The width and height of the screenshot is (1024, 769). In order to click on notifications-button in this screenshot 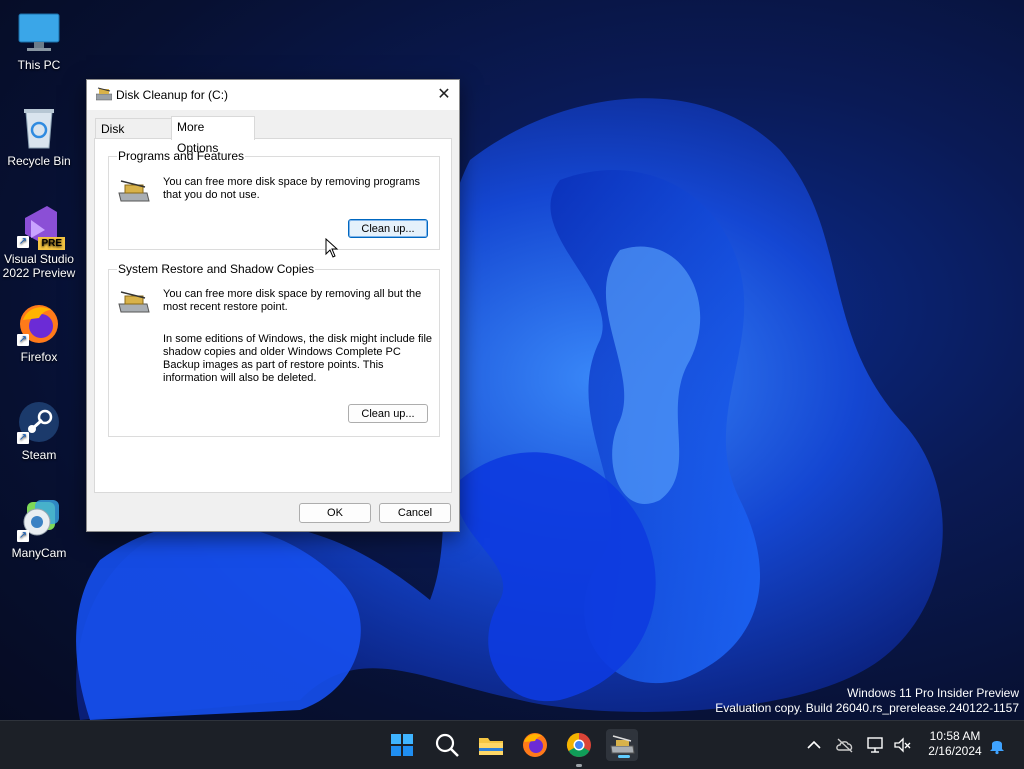, I will do `click(997, 745)`.